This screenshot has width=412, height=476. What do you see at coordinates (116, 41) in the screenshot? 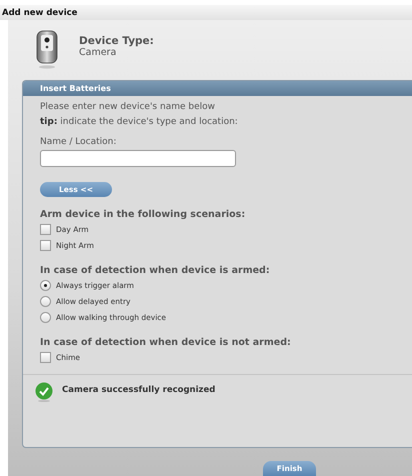
I see `device-type-label: Device Type:` at bounding box center [116, 41].